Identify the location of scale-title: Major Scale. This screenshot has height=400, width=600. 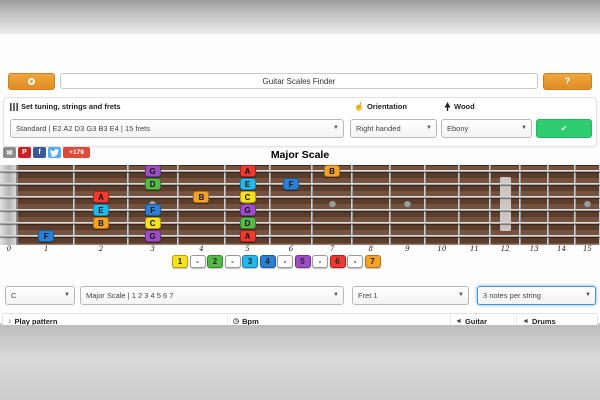
(300, 155).